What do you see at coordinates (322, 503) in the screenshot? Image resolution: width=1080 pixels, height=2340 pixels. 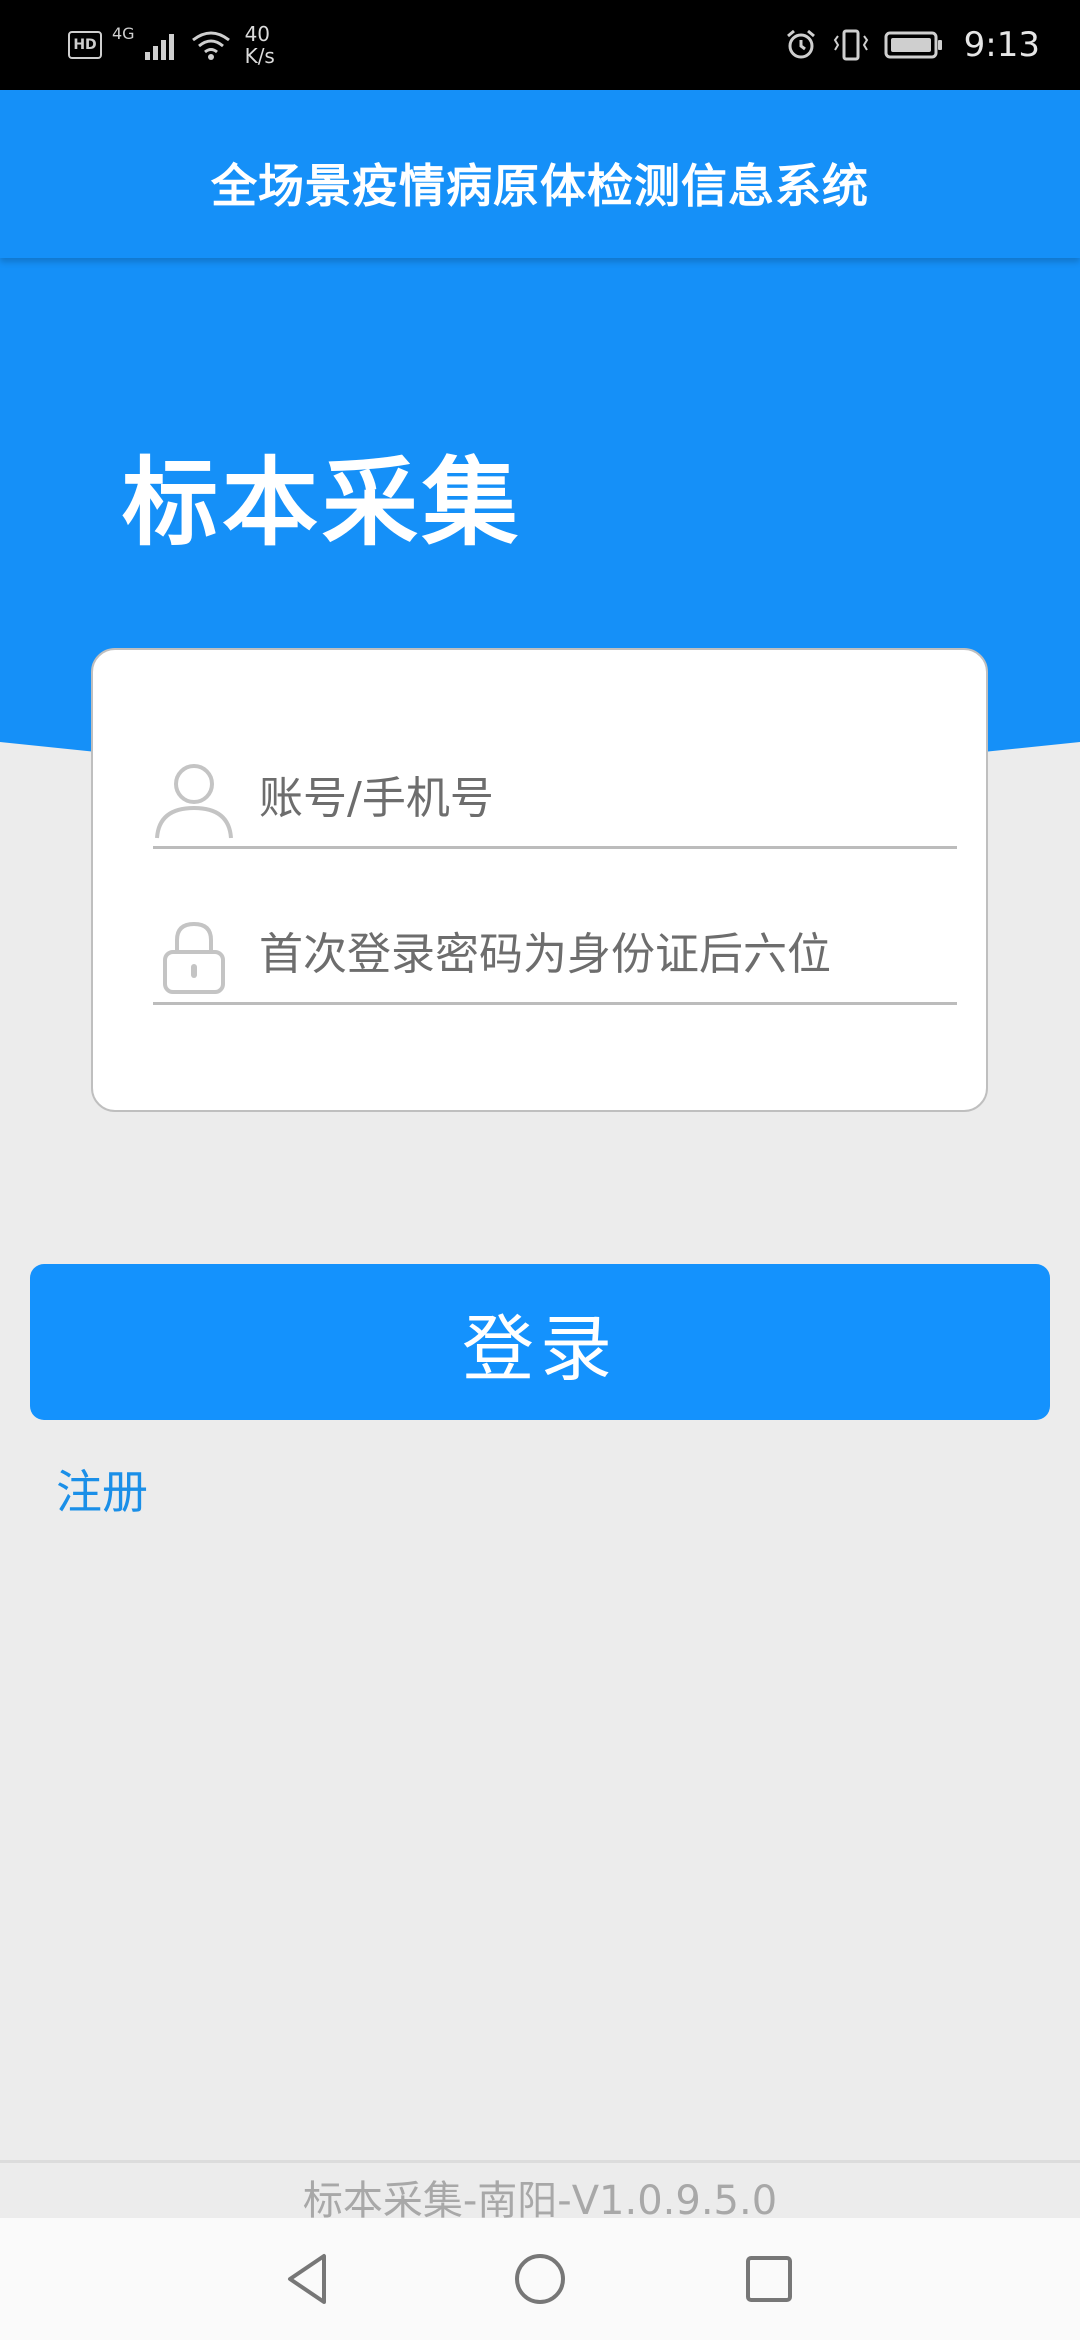 I see `hero-title: 标本采集` at bounding box center [322, 503].